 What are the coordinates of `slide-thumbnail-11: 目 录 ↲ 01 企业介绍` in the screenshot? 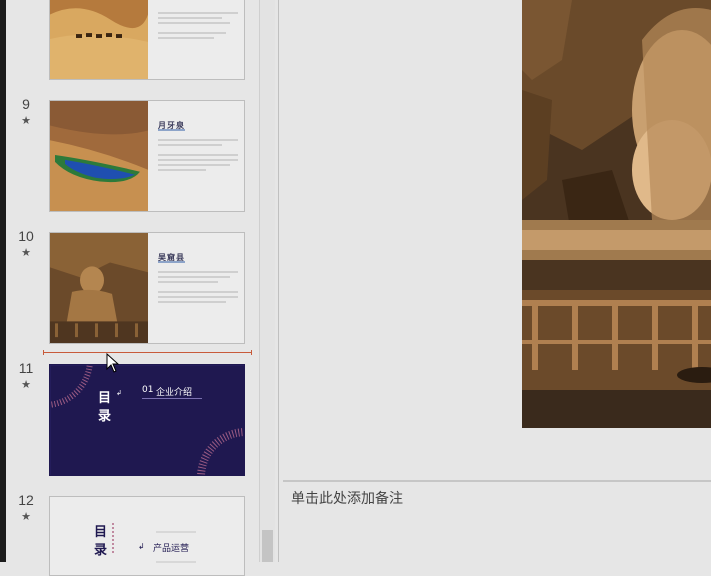 It's located at (147, 420).